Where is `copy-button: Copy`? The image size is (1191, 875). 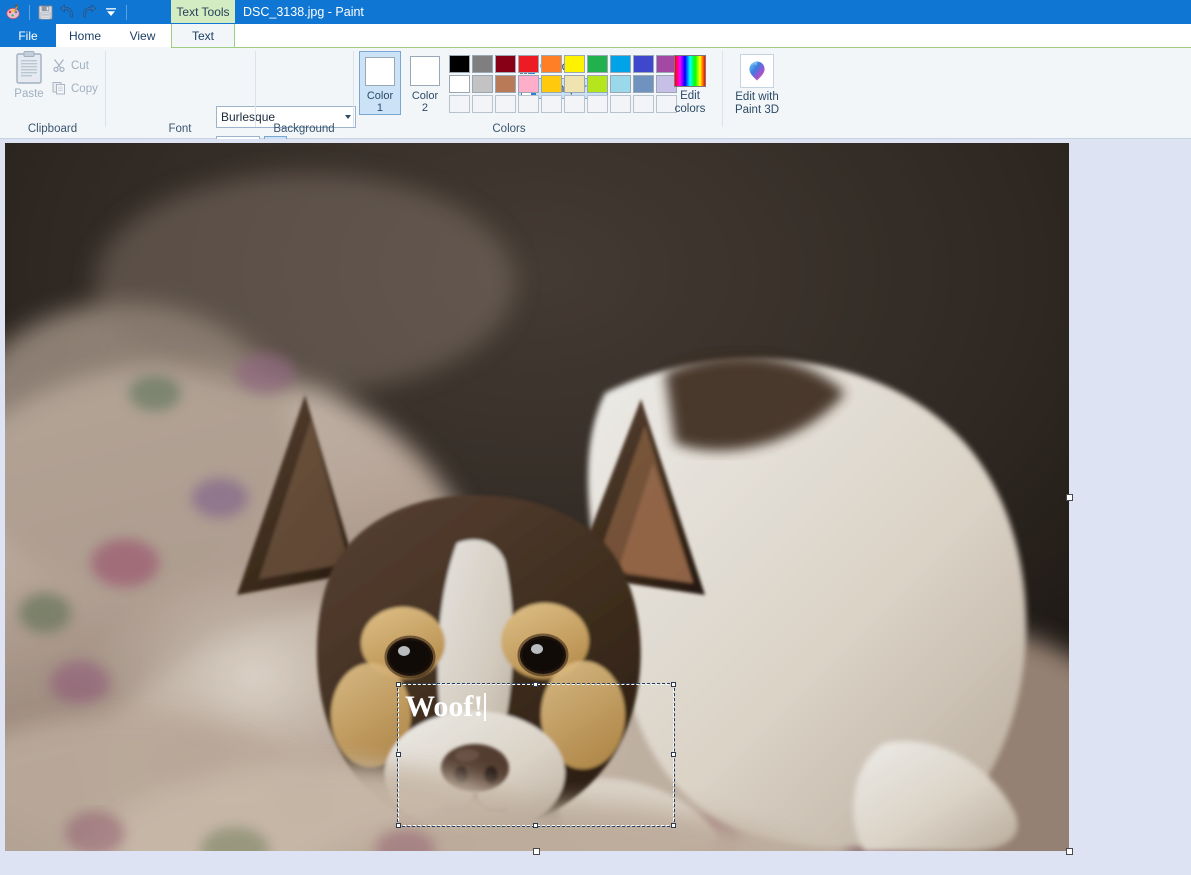
copy-button: Copy is located at coordinates (75, 89).